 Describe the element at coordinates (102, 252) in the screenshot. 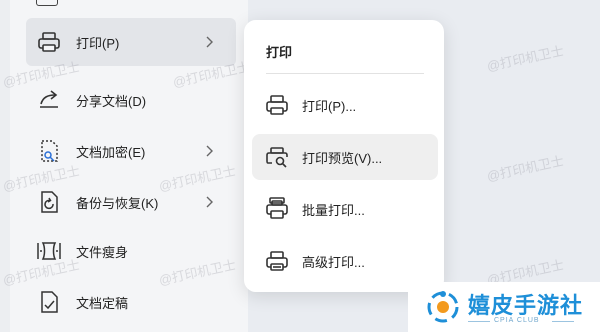

I see `menu-item-label: 文件瘦身` at that location.